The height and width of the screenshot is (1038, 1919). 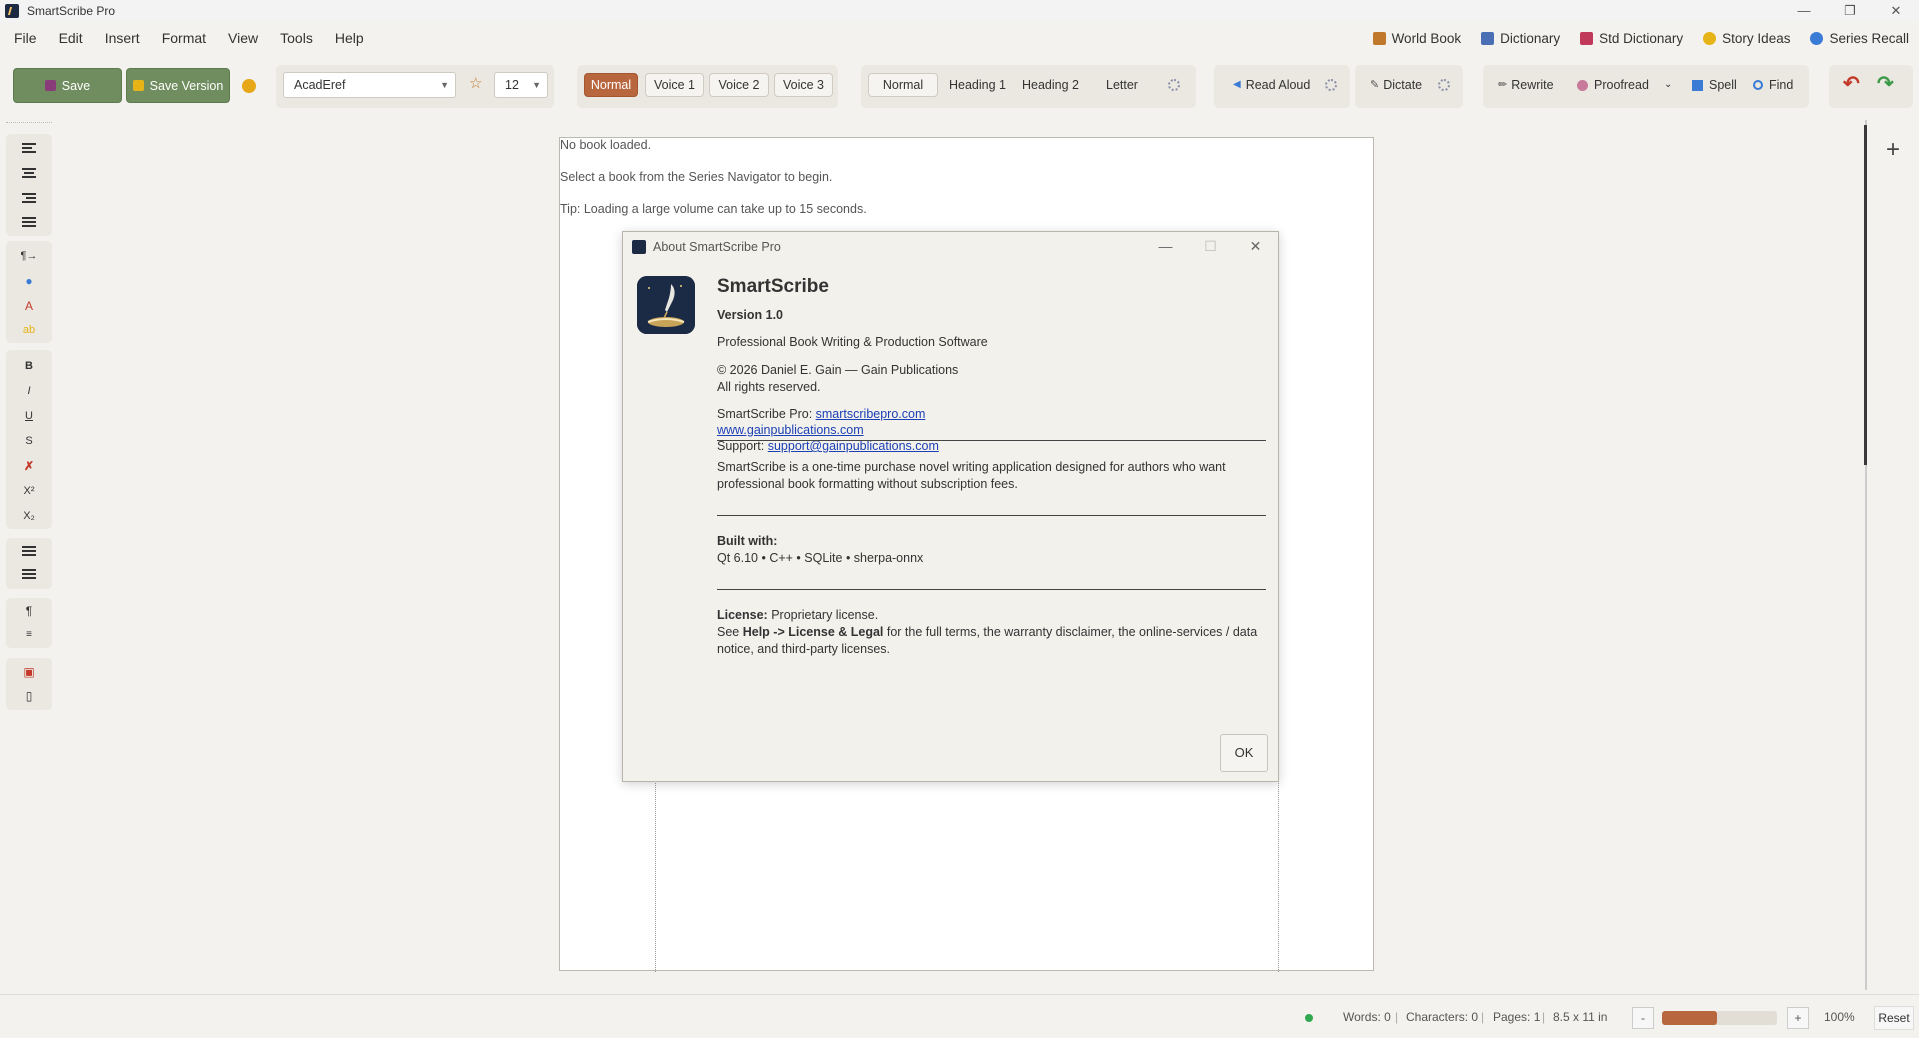 What do you see at coordinates (122, 38) in the screenshot?
I see `menu-insert: Insert` at bounding box center [122, 38].